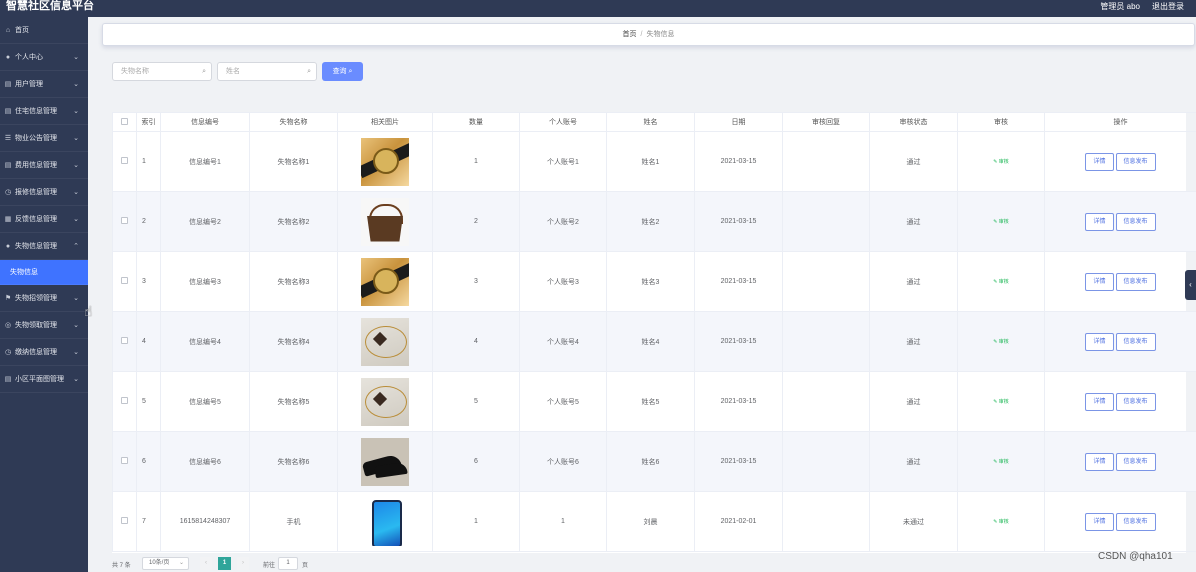 The width and height of the screenshot is (1196, 572). Describe the element at coordinates (44, 272) in the screenshot. I see `sidebar-subitem-active: 失物信息` at that location.